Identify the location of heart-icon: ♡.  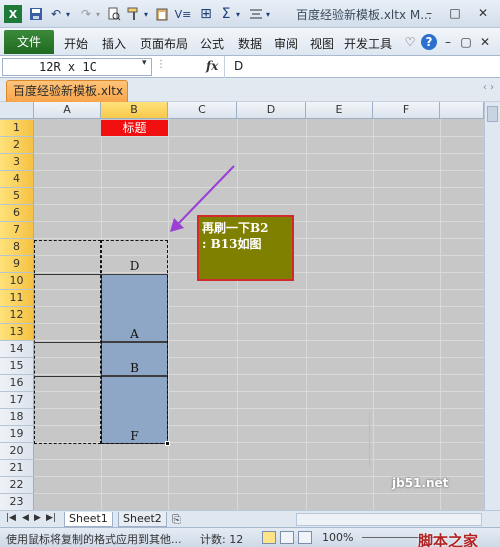
(410, 42).